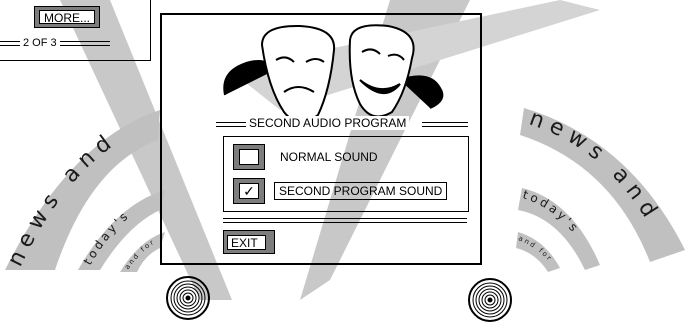 Image resolution: width=688 pixels, height=324 pixels. Describe the element at coordinates (345, 220) in the screenshot. I see `divider` at that location.